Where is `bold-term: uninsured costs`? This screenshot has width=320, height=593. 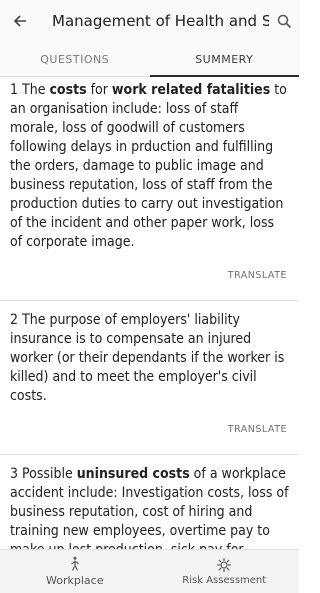
bold-term: uninsured costs is located at coordinates (133, 474).